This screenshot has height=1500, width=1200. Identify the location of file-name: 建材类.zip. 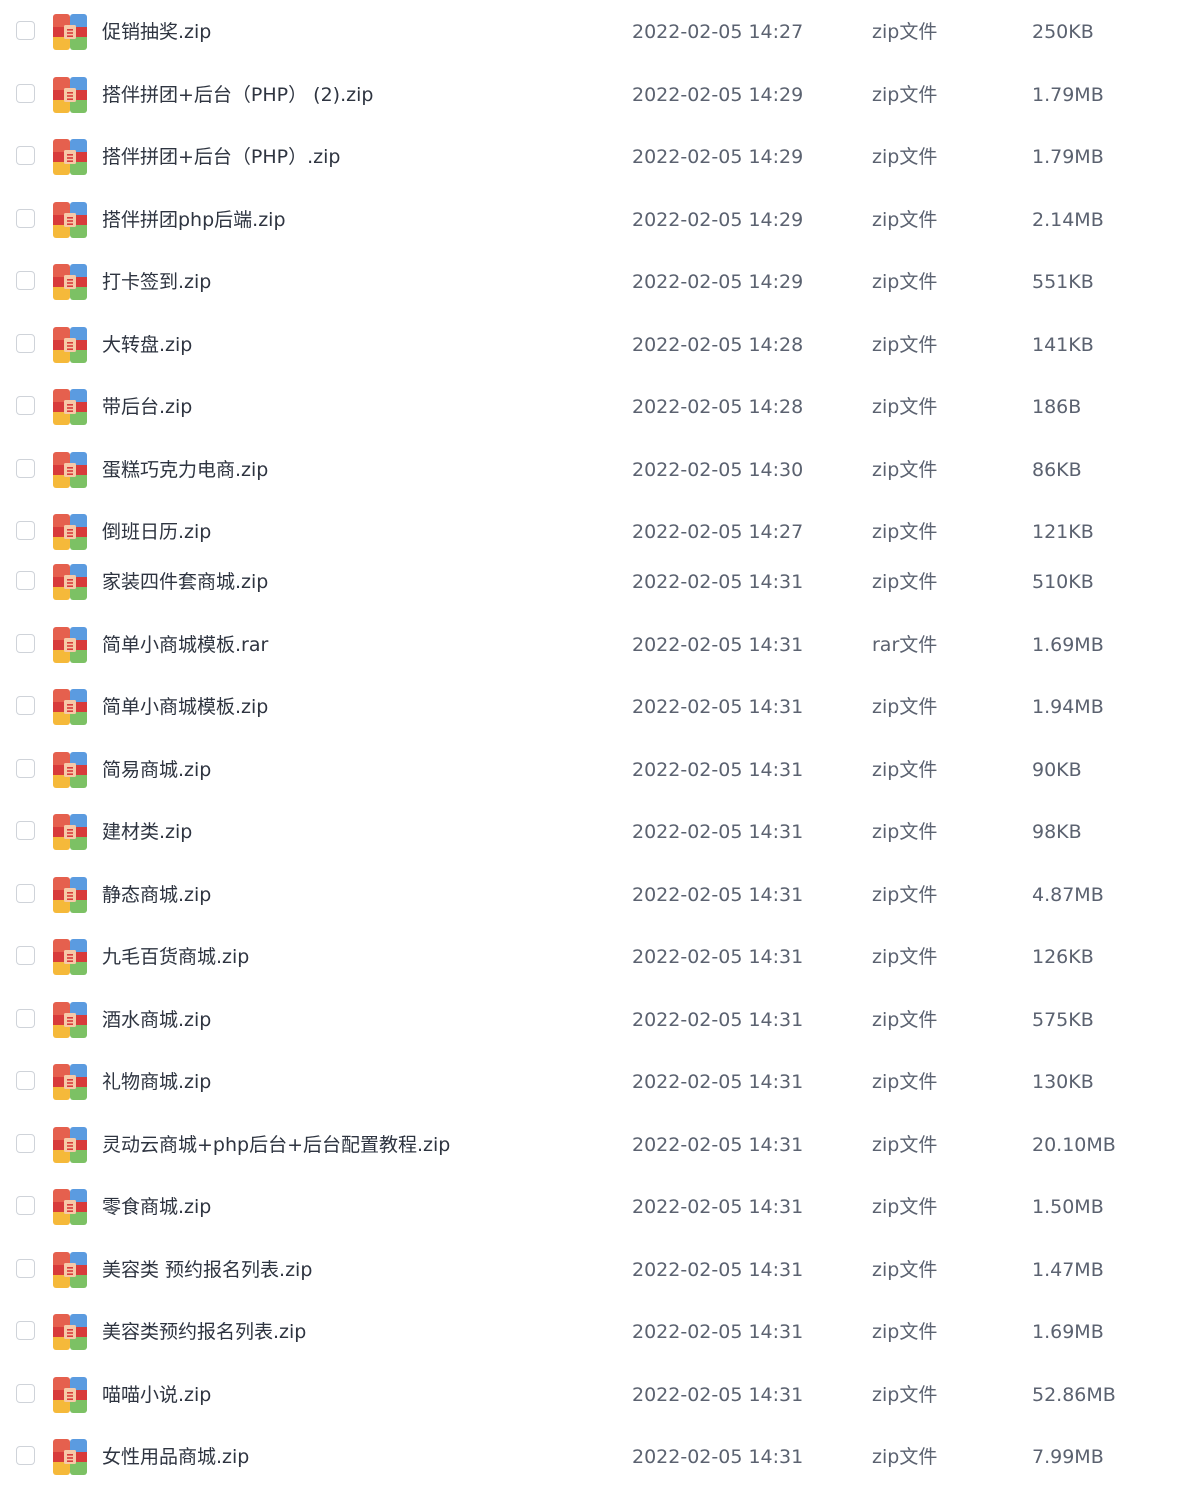
(147, 832).